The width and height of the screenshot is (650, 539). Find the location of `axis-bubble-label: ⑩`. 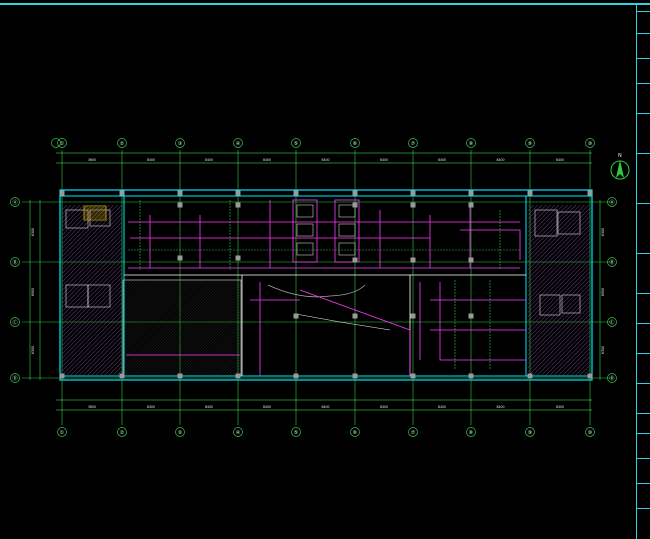

axis-bubble-label: ⑩ is located at coordinates (590, 433).